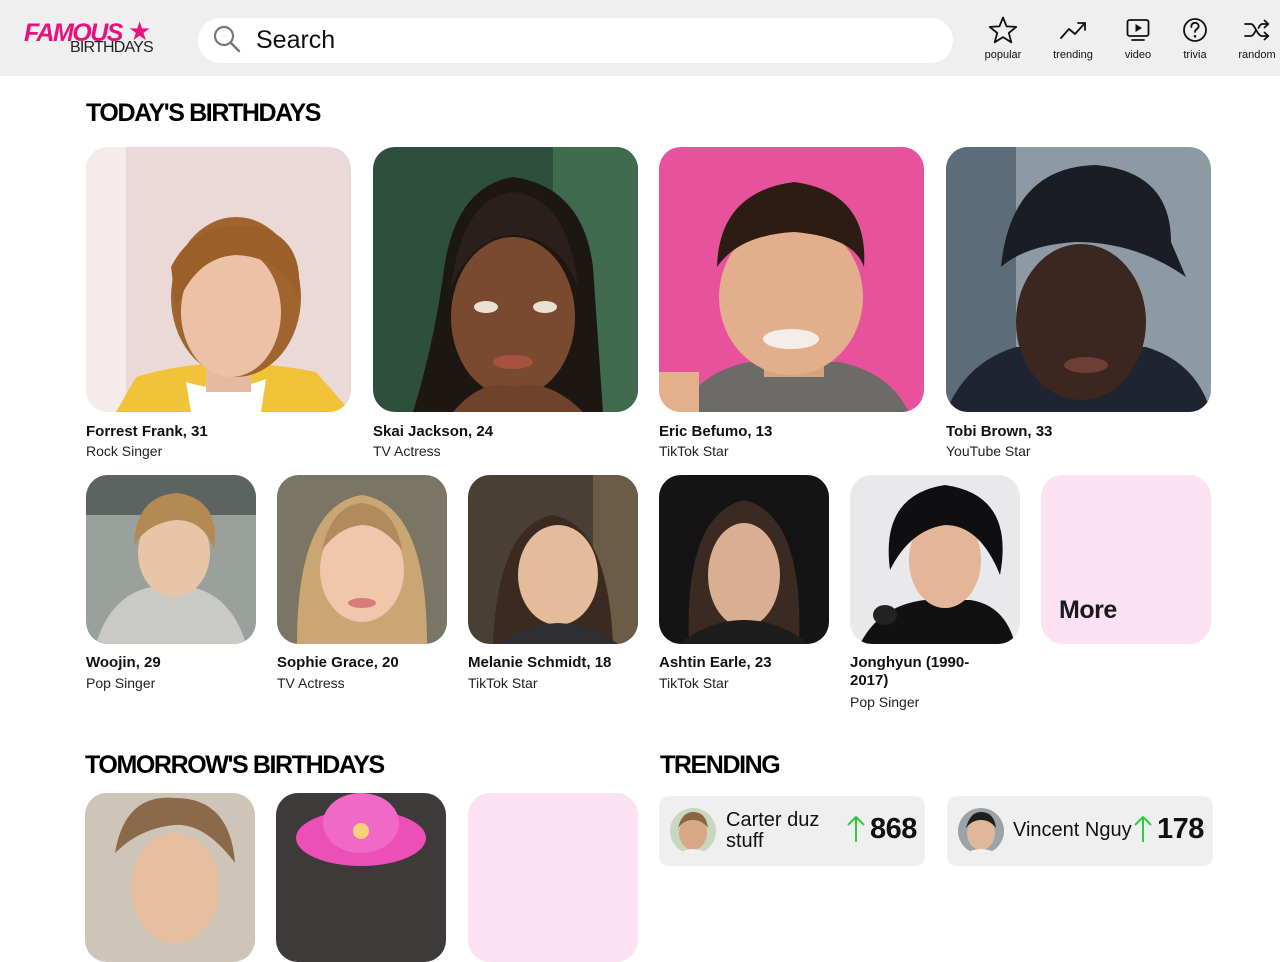 The height and width of the screenshot is (962, 1280). I want to click on celebrity-name: Eric Befumo, 13, so click(716, 431).